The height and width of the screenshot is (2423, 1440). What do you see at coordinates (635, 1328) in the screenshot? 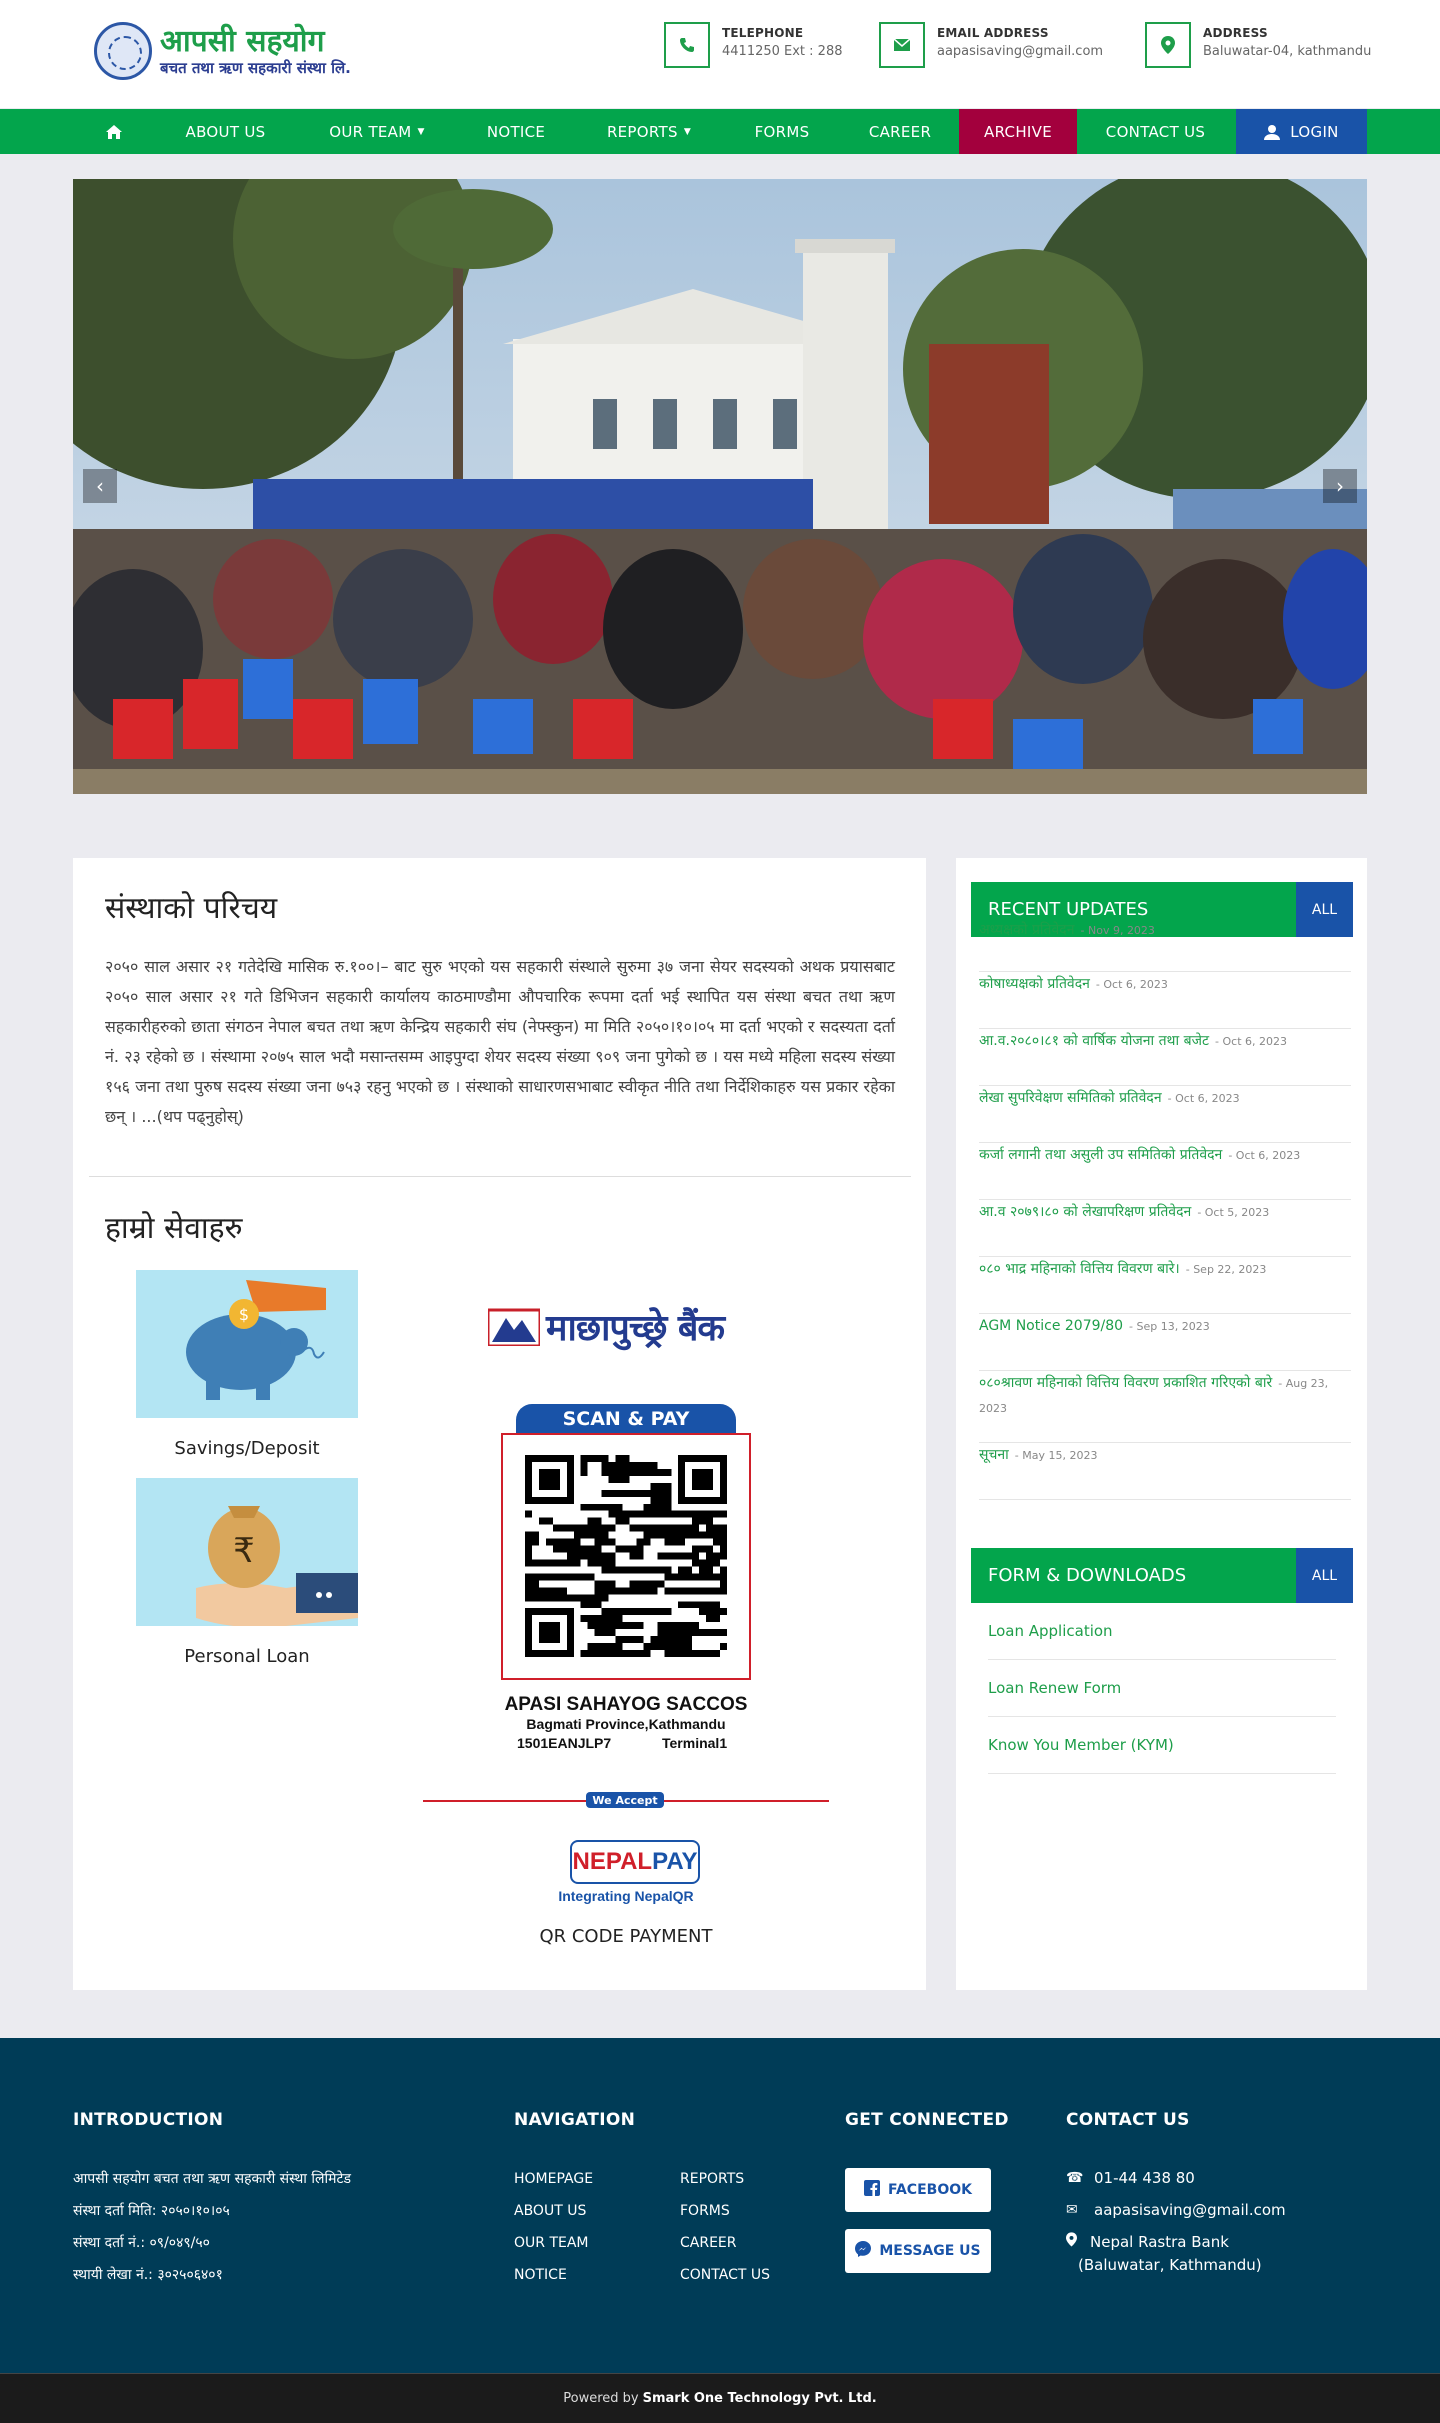
I see `bank-name: माछापुच्छ्रे बैंक` at bounding box center [635, 1328].